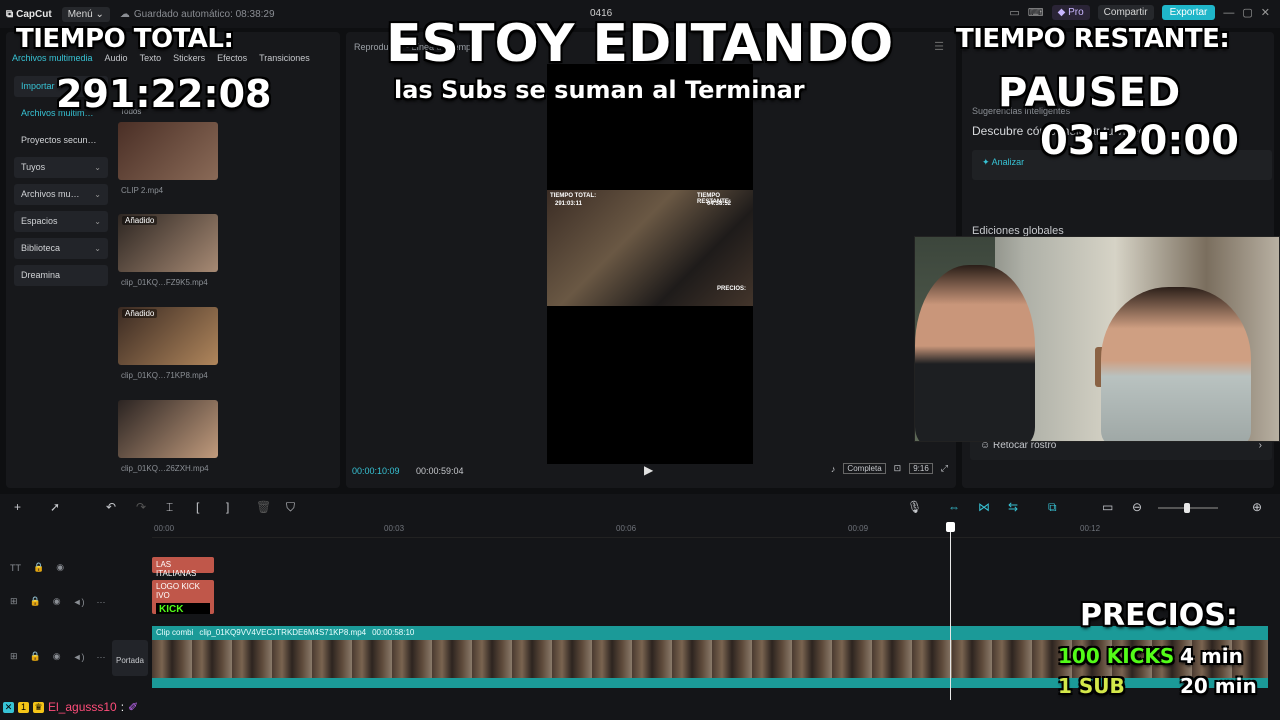 The image size is (1280, 720). Describe the element at coordinates (61, 275) in the screenshot. I see `nav-dreamina: Dreamina` at that location.